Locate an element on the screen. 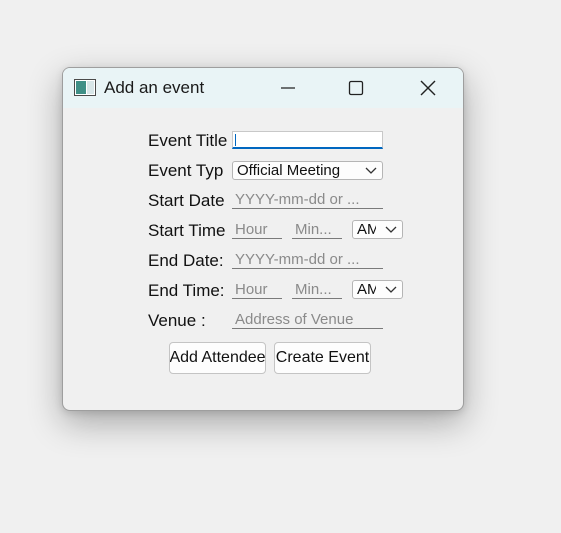  minimize-button is located at coordinates (288, 88).